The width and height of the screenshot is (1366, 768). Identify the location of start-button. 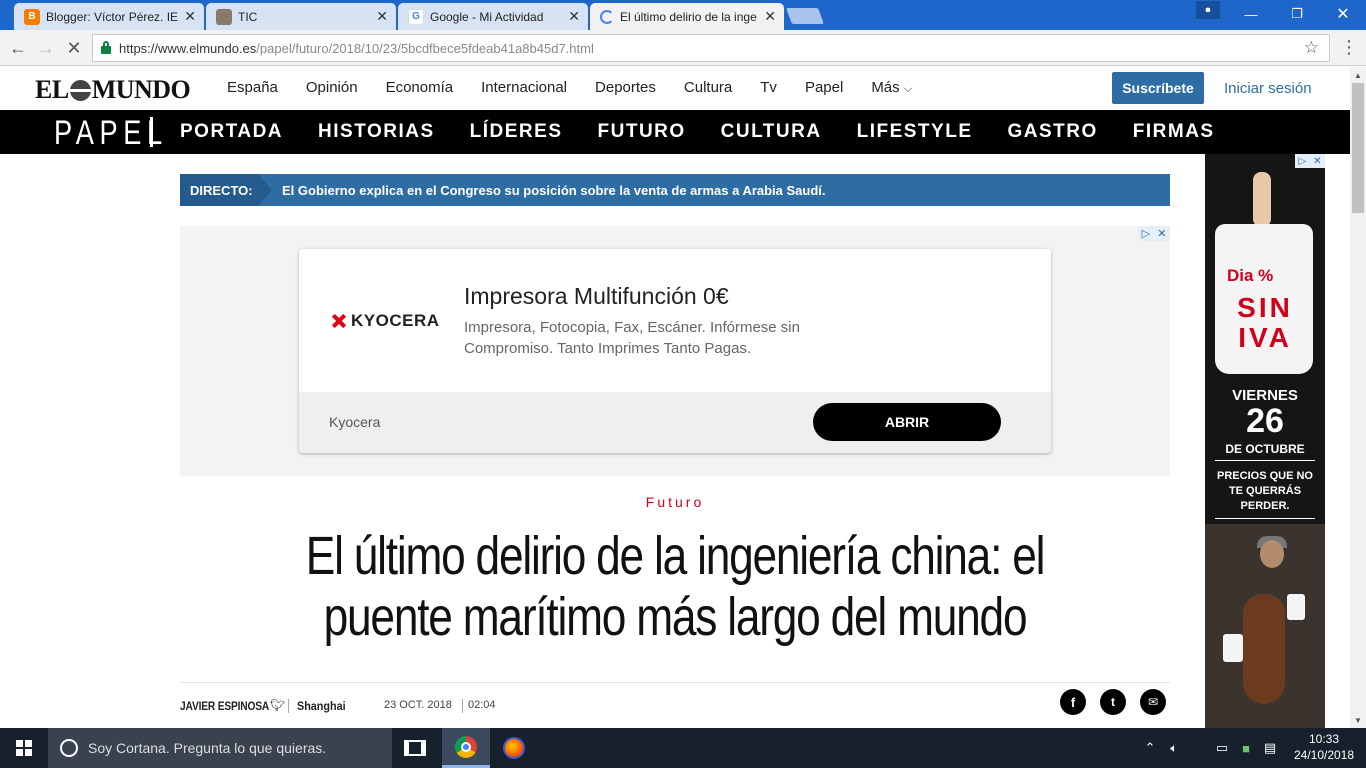
(24, 748).